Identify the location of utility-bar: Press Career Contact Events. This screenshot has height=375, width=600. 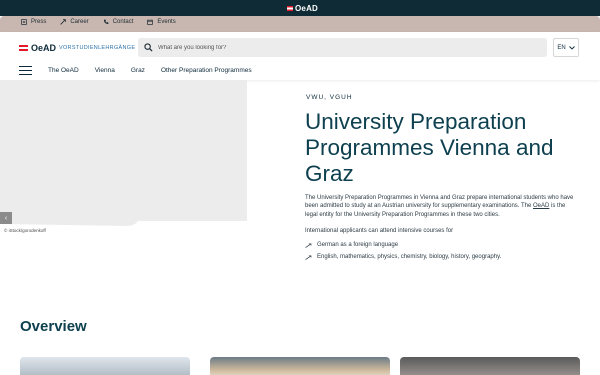
(300, 24).